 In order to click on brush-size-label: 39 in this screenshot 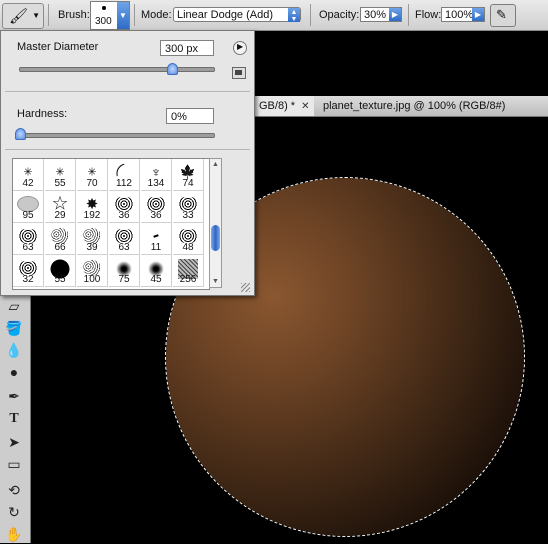, I will do `click(92, 247)`.